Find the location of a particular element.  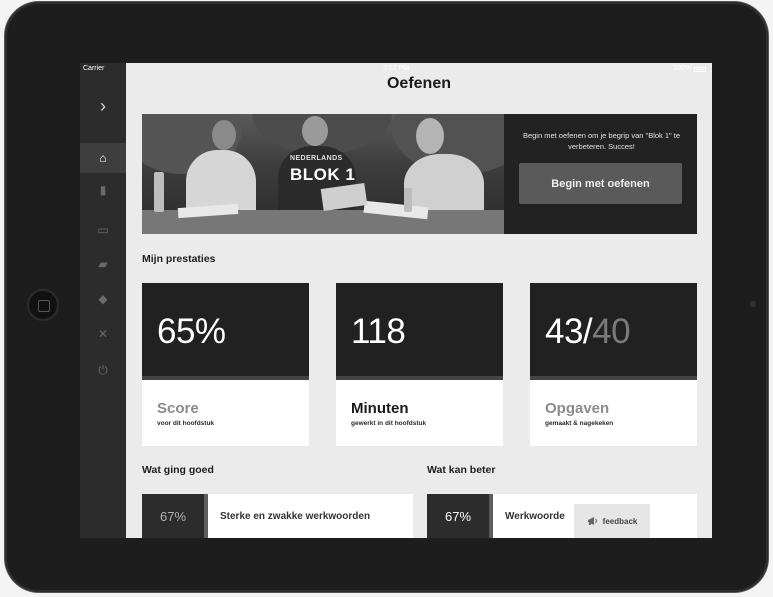

stat-label: Score is located at coordinates (178, 408).